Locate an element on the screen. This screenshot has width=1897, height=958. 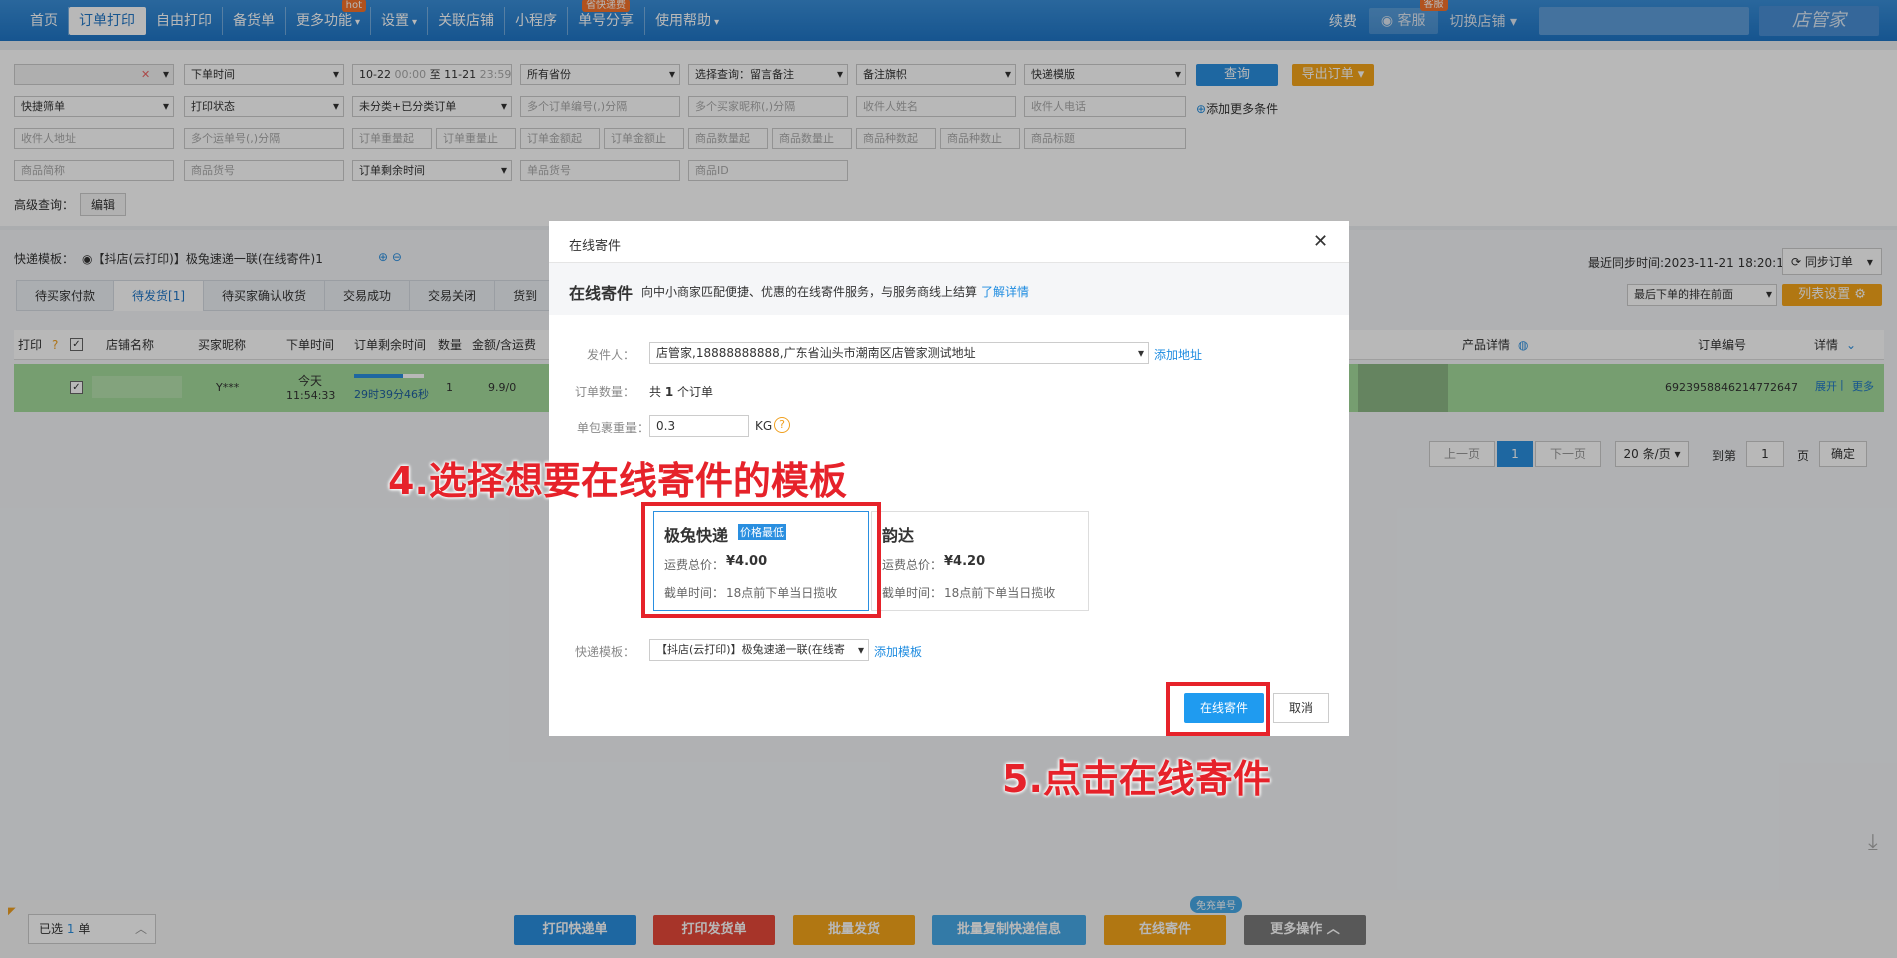
weight-label: 单包裹重量： is located at coordinates (612, 428).